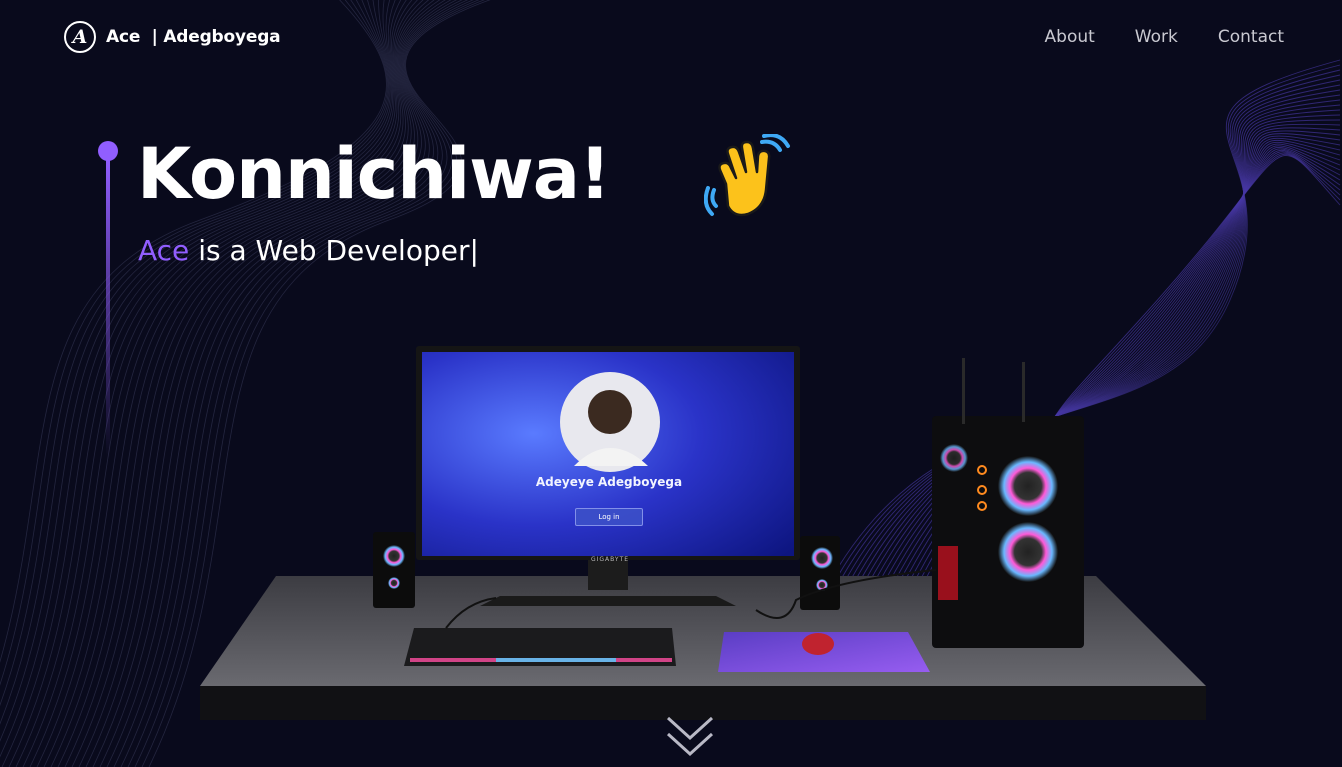  What do you see at coordinates (108, 308) in the screenshot?
I see `timeline-line` at bounding box center [108, 308].